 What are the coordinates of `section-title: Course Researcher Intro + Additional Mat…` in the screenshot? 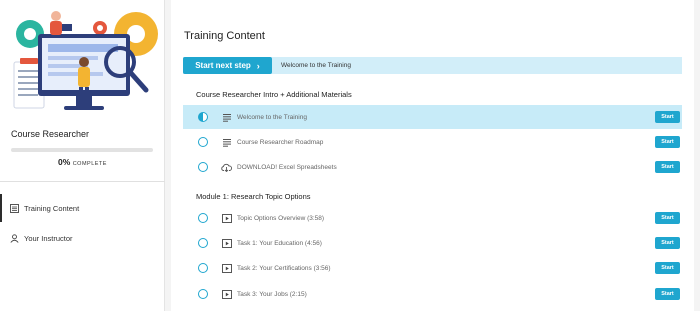 It's located at (274, 94).